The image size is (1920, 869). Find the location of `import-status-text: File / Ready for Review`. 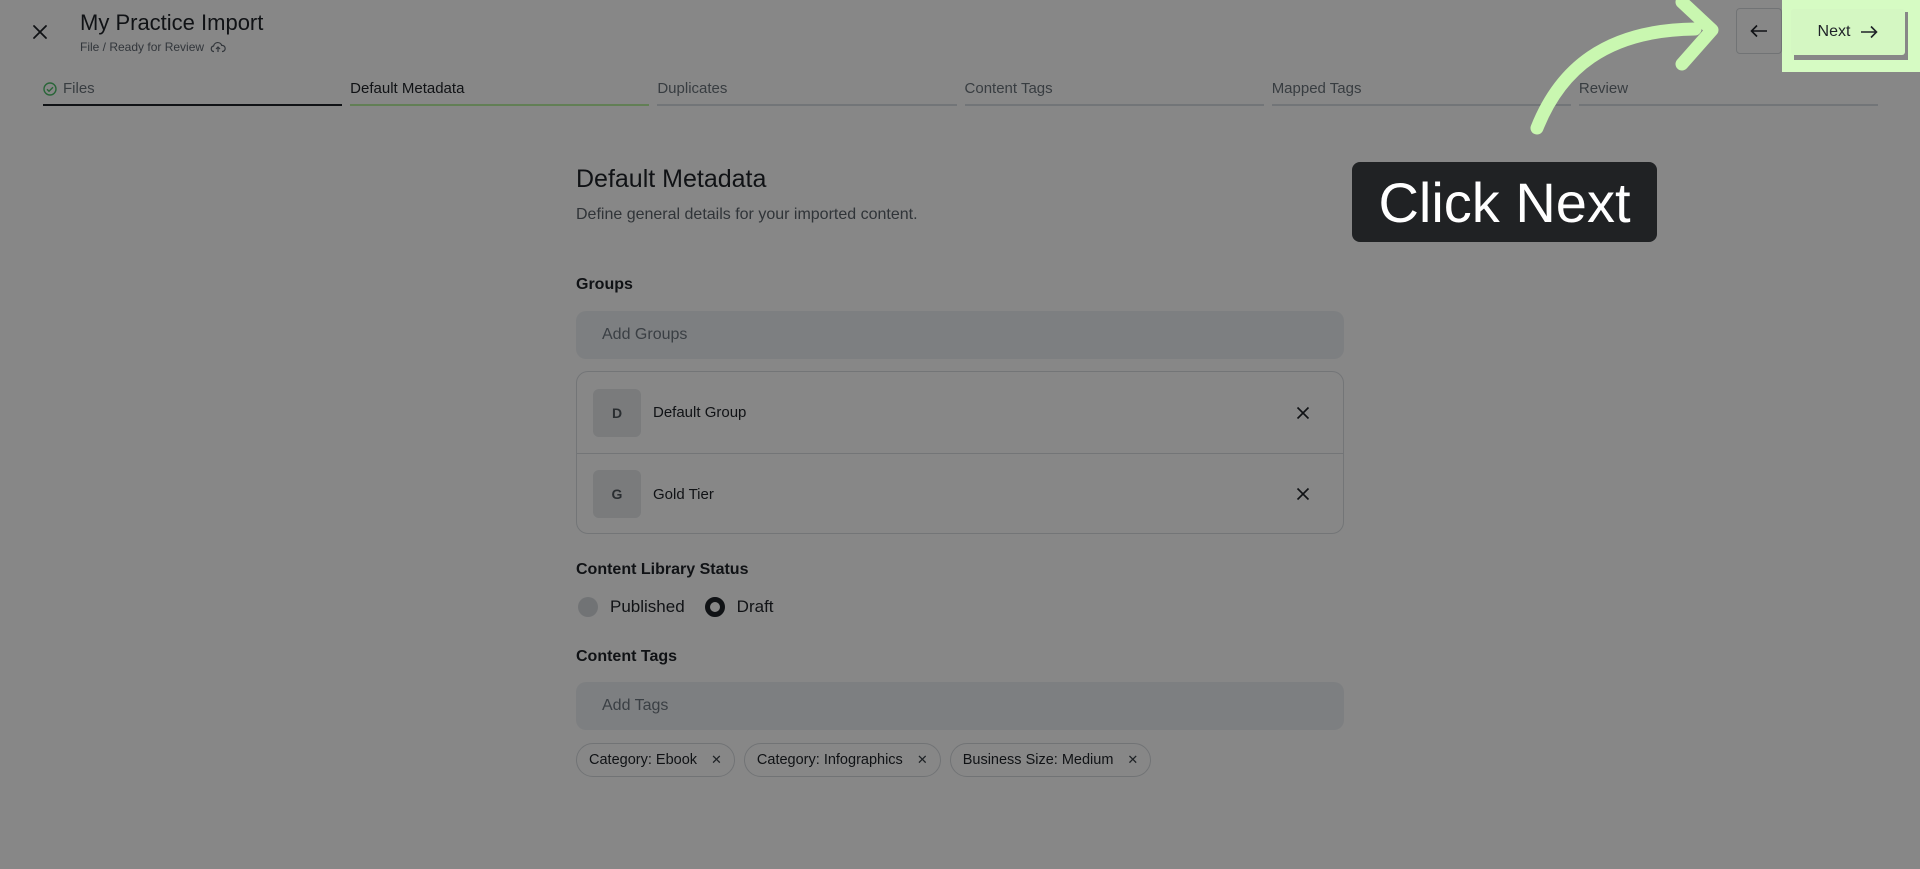

import-status-text: File / Ready for Review is located at coordinates (142, 47).